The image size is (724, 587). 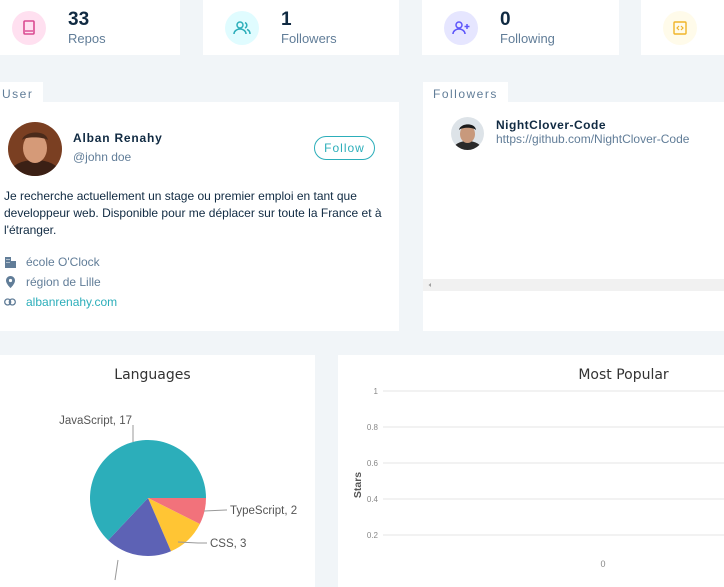 I want to click on avatar, so click(x=35, y=149).